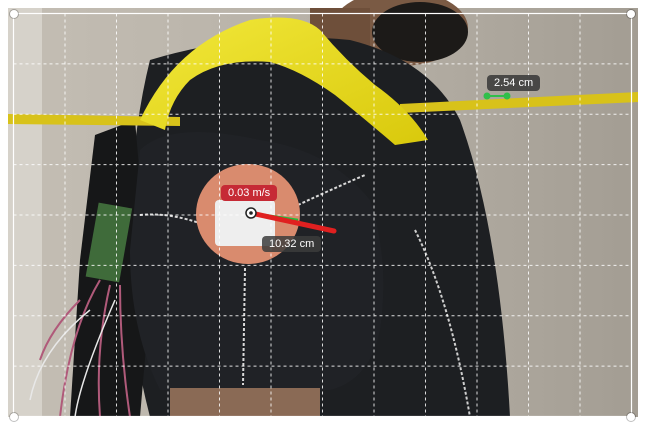  What do you see at coordinates (507, 96) in the screenshot?
I see `scale-marker-right` at bounding box center [507, 96].